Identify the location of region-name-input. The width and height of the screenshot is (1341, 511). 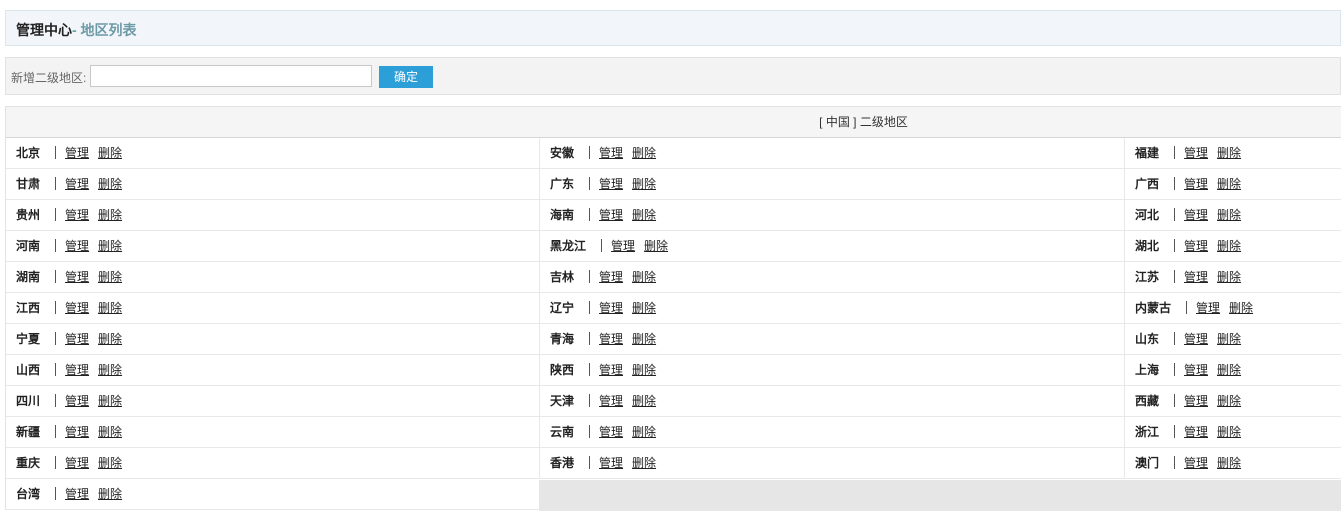
(231, 76).